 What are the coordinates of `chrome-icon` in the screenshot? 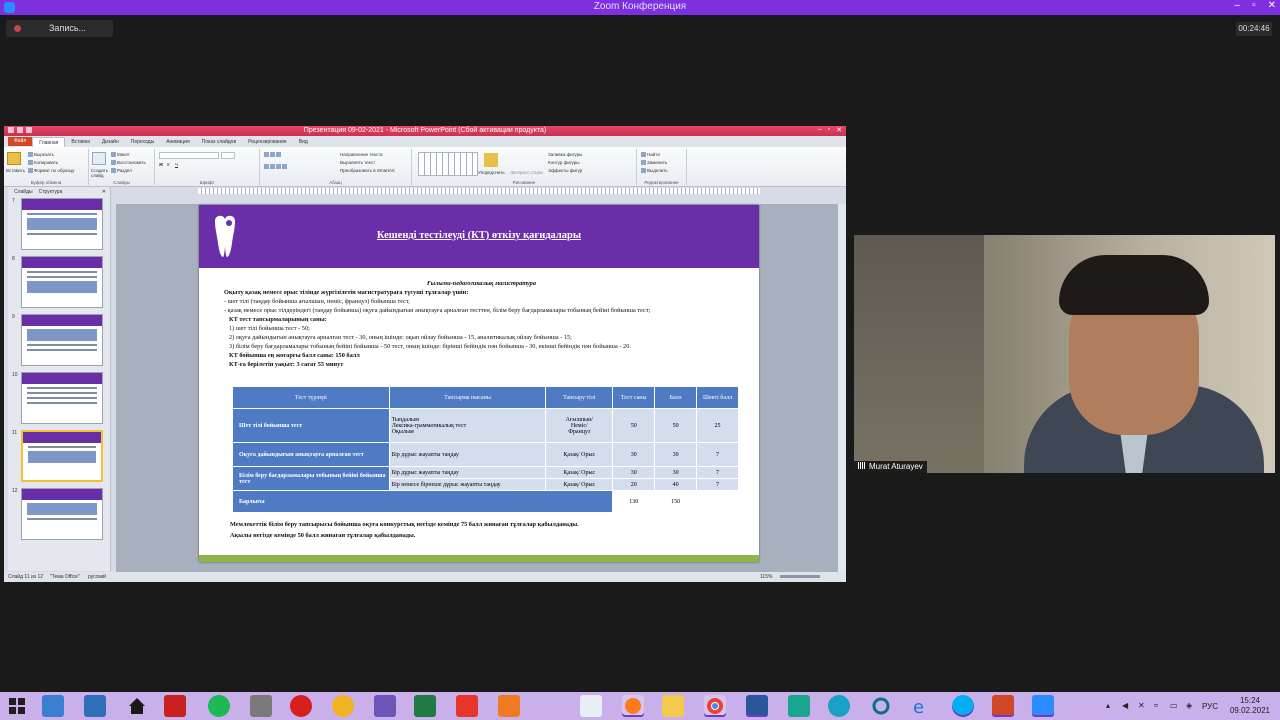 It's located at (715, 706).